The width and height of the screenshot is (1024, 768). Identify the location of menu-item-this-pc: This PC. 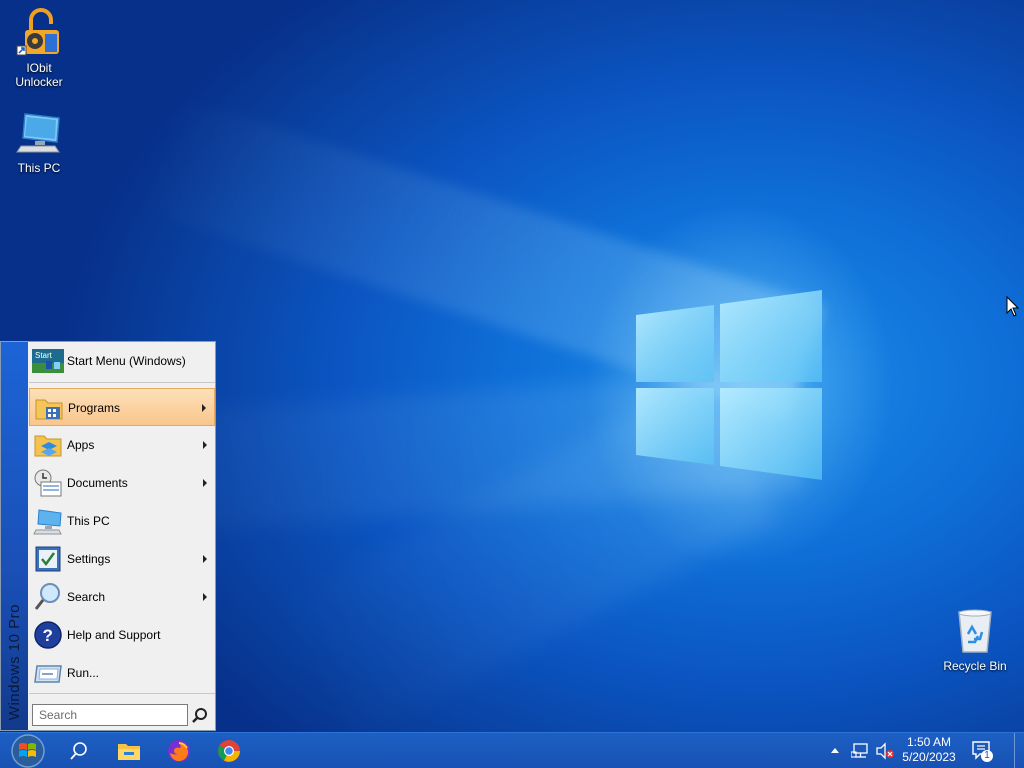
(122, 521).